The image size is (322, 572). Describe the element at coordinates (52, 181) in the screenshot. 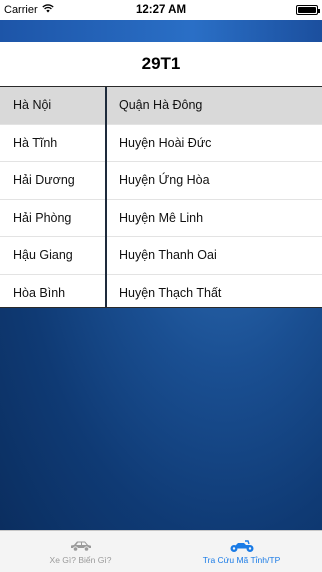

I see `province-row: Hải Dương` at that location.